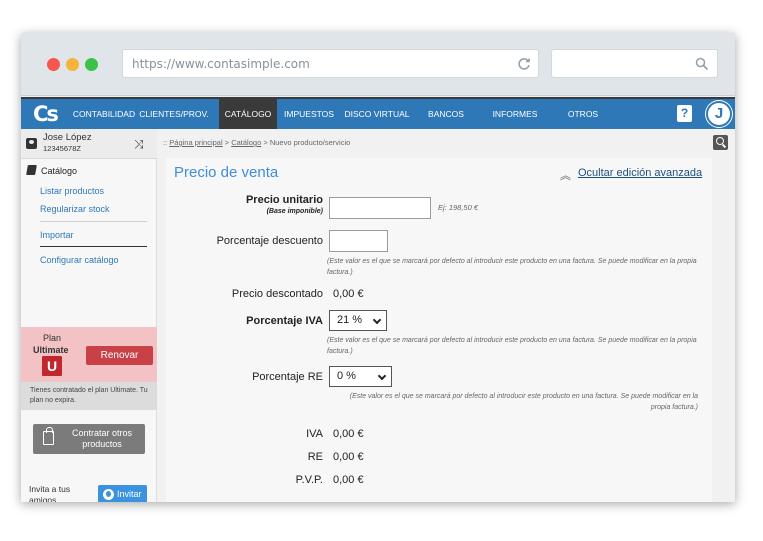 Image resolution: width=763 pixels, height=541 pixels. Describe the element at coordinates (565, 176) in the screenshot. I see `chevron-up-icon: ︽` at that location.